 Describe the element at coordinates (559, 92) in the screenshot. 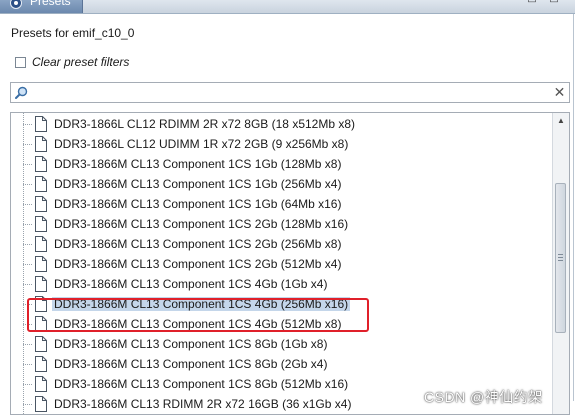

I see `clear-icon: ✕` at that location.